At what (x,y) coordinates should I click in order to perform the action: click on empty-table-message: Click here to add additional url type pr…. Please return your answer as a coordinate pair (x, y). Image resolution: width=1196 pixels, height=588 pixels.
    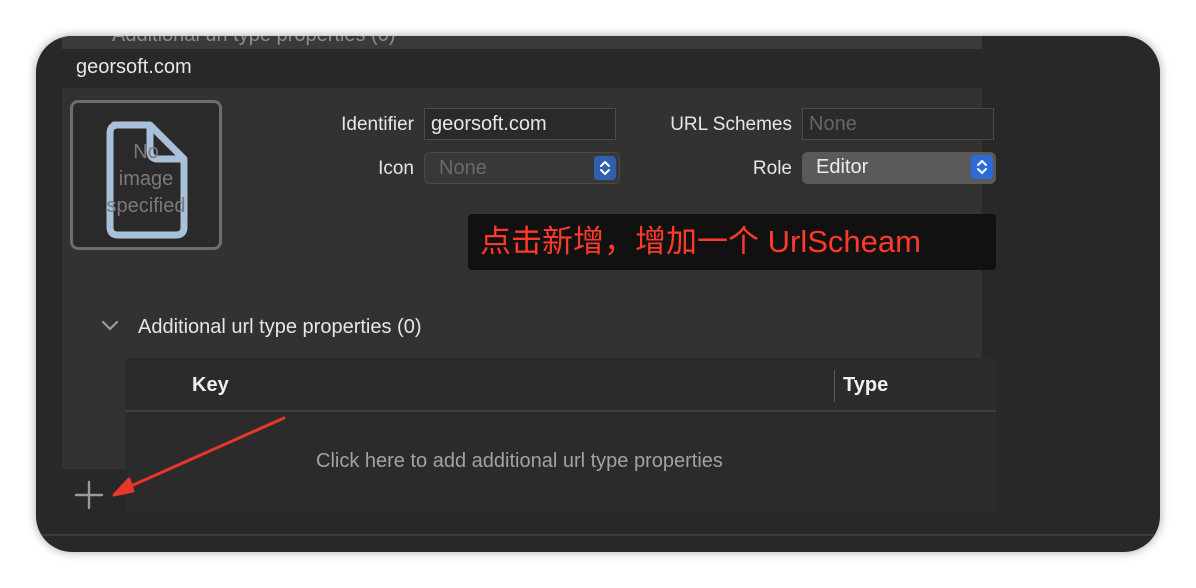
    Looking at the image, I should click on (519, 461).